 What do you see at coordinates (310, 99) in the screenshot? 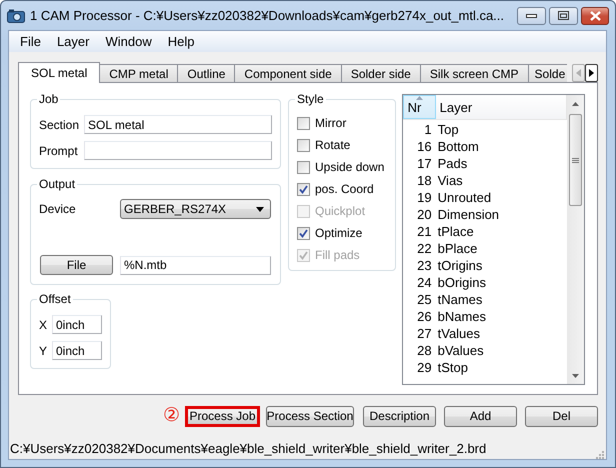
I see `group-title: Style` at bounding box center [310, 99].